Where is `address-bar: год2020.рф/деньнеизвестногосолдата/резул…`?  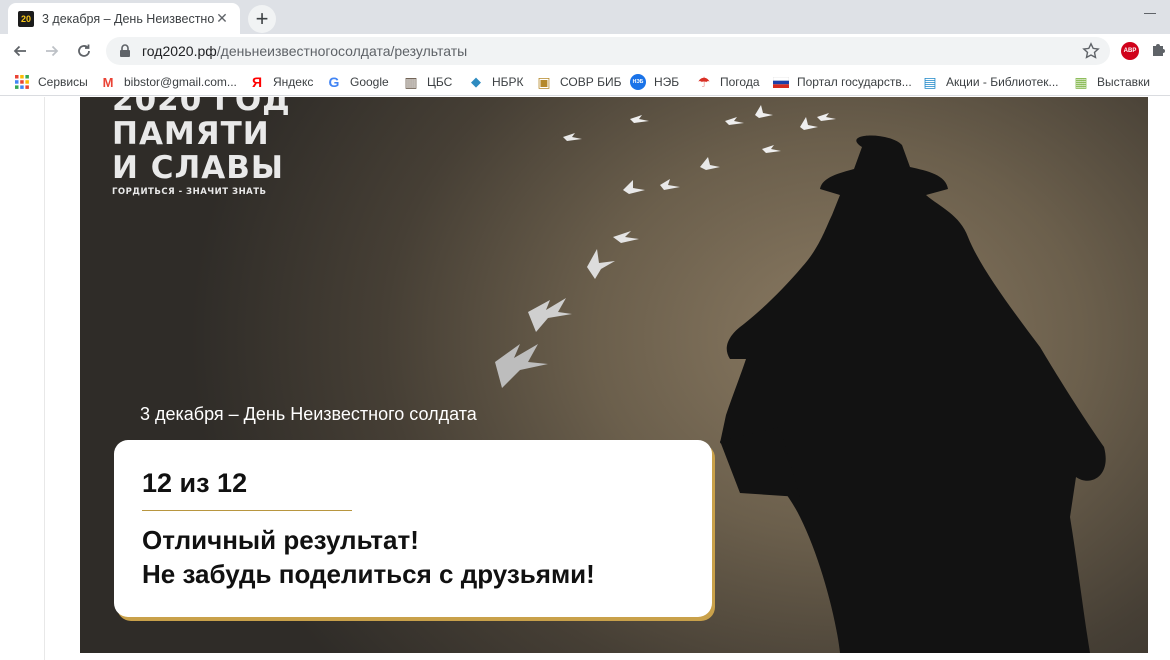
address-bar: год2020.рф/деньнеизвестногосолдата/резул… is located at coordinates (608, 51).